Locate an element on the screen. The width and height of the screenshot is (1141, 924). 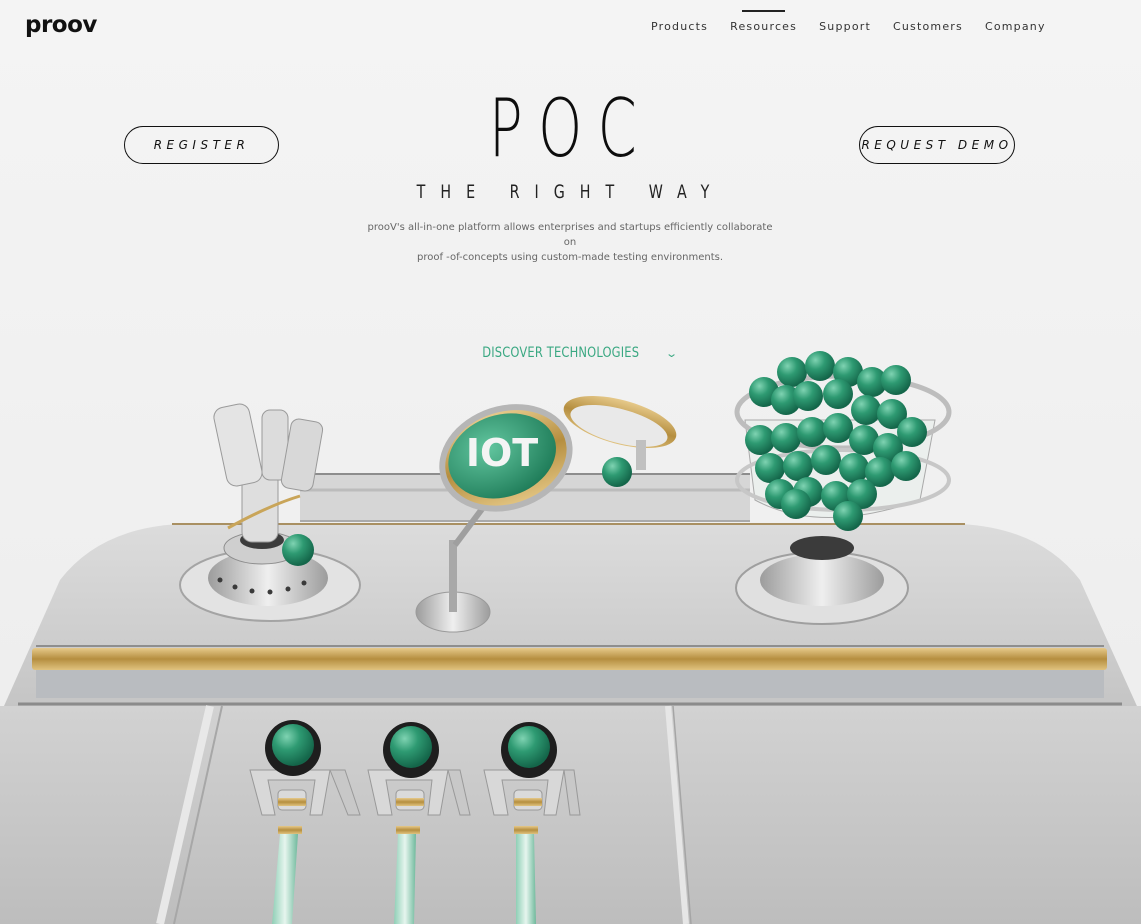
nav-company: Company is located at coordinates (1015, 26).